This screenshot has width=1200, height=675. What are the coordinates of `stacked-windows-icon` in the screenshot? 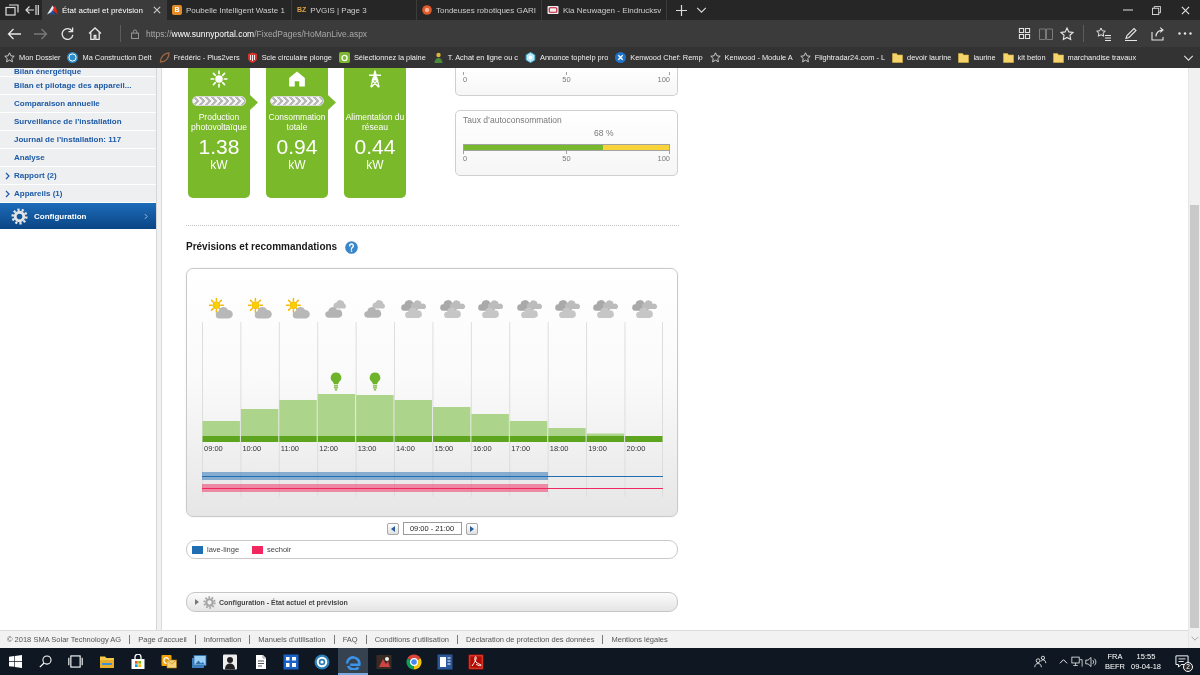 It's located at (12, 10).